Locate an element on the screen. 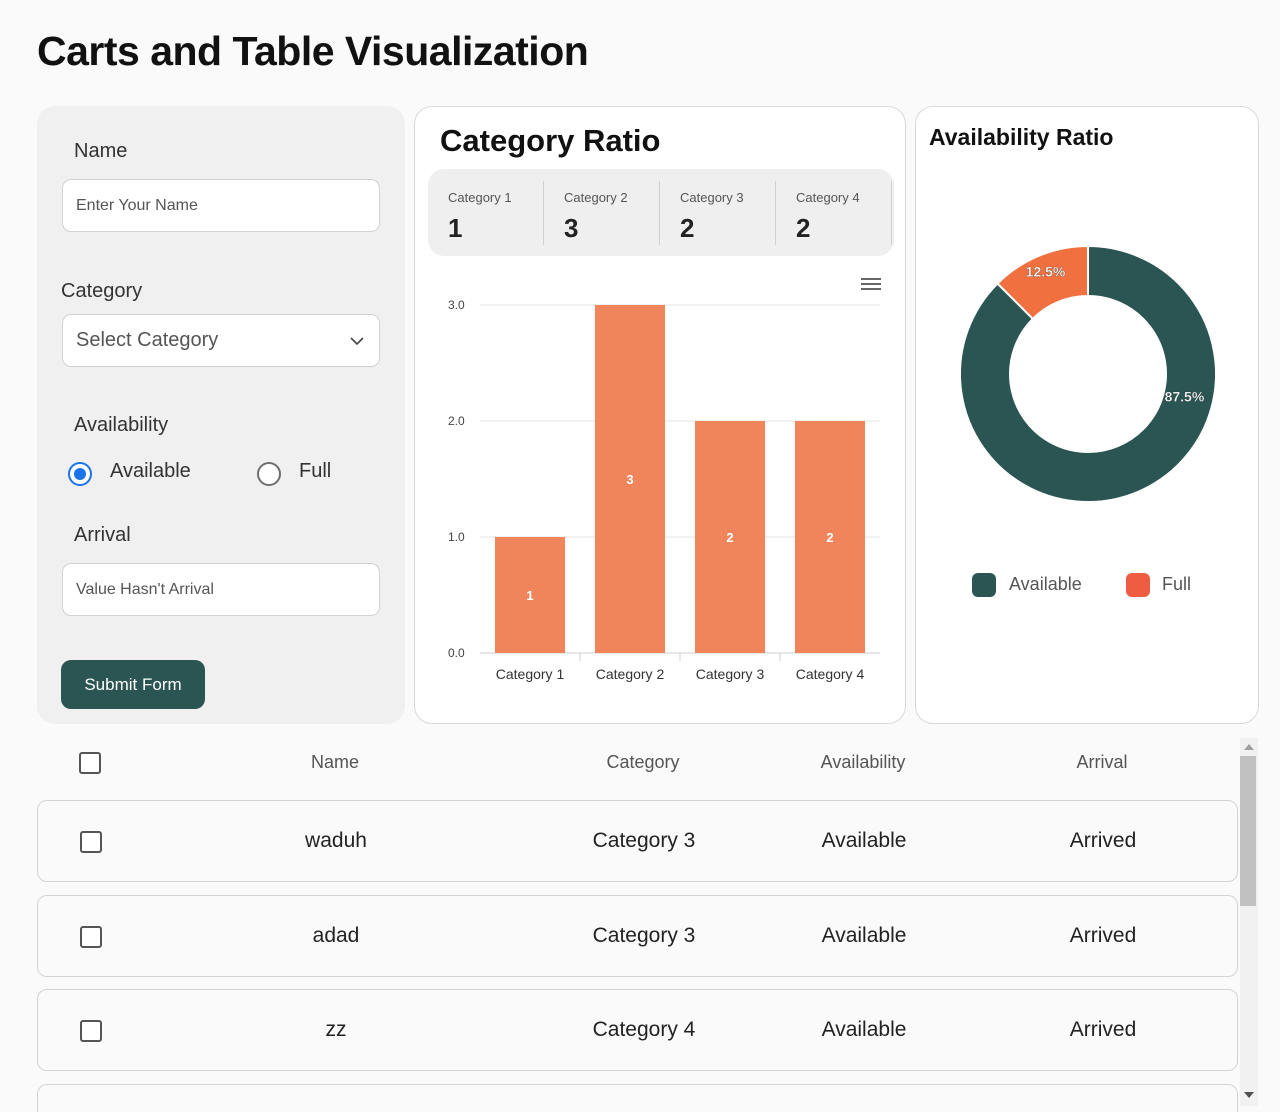 Image resolution: width=1280 pixels, height=1112 pixels. name-input: Enter Your Name is located at coordinates (221, 205).